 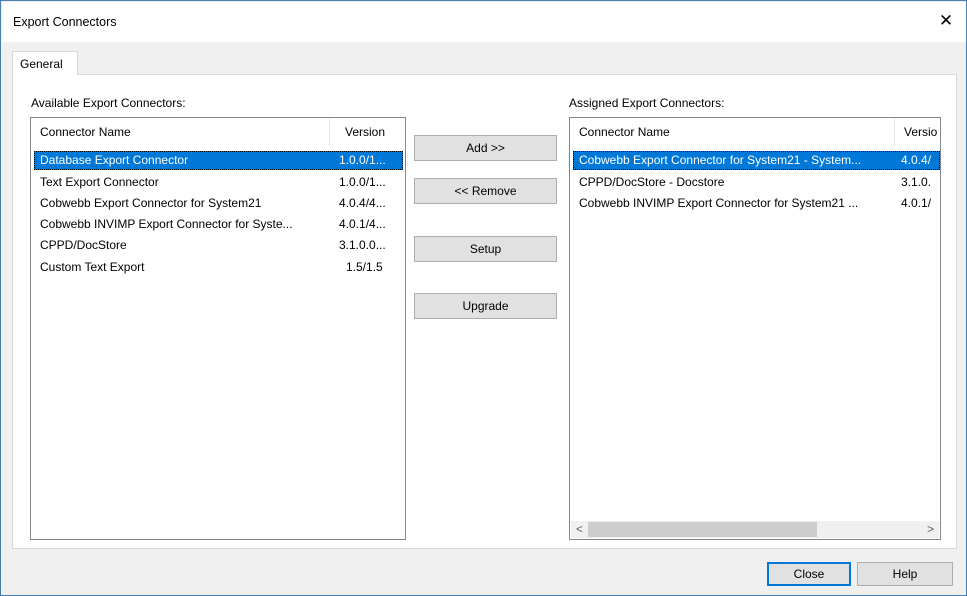 What do you see at coordinates (108, 103) in the screenshot?
I see `available-connectors-label: Available Export Connectors:` at bounding box center [108, 103].